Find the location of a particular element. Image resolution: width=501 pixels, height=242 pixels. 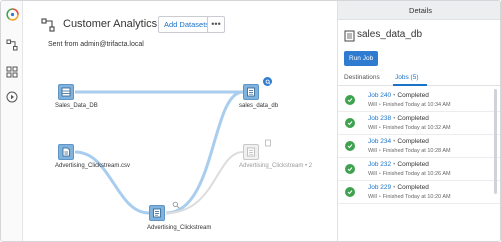

file-icon is located at coordinates (66, 152).